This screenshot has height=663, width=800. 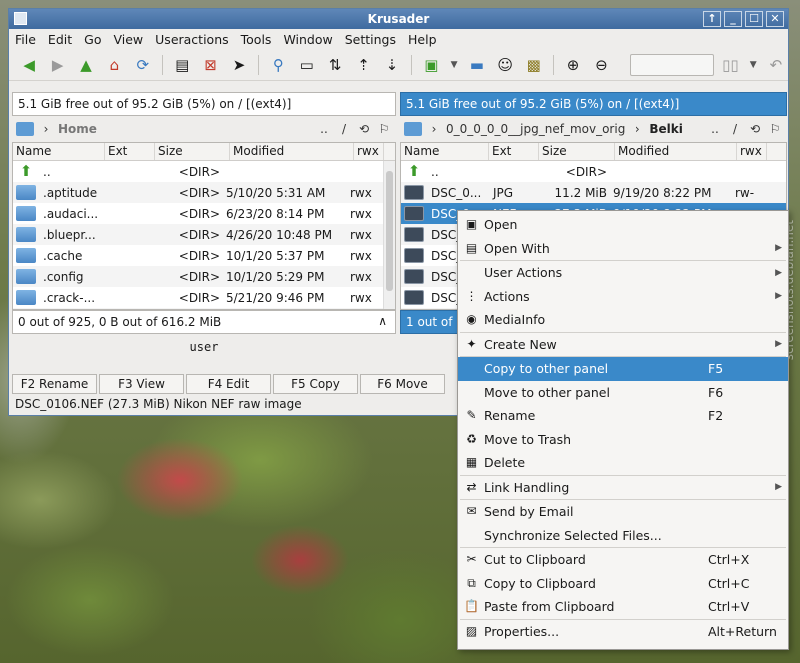 I want to click on menu-edit: Edit, so click(x=60, y=39).